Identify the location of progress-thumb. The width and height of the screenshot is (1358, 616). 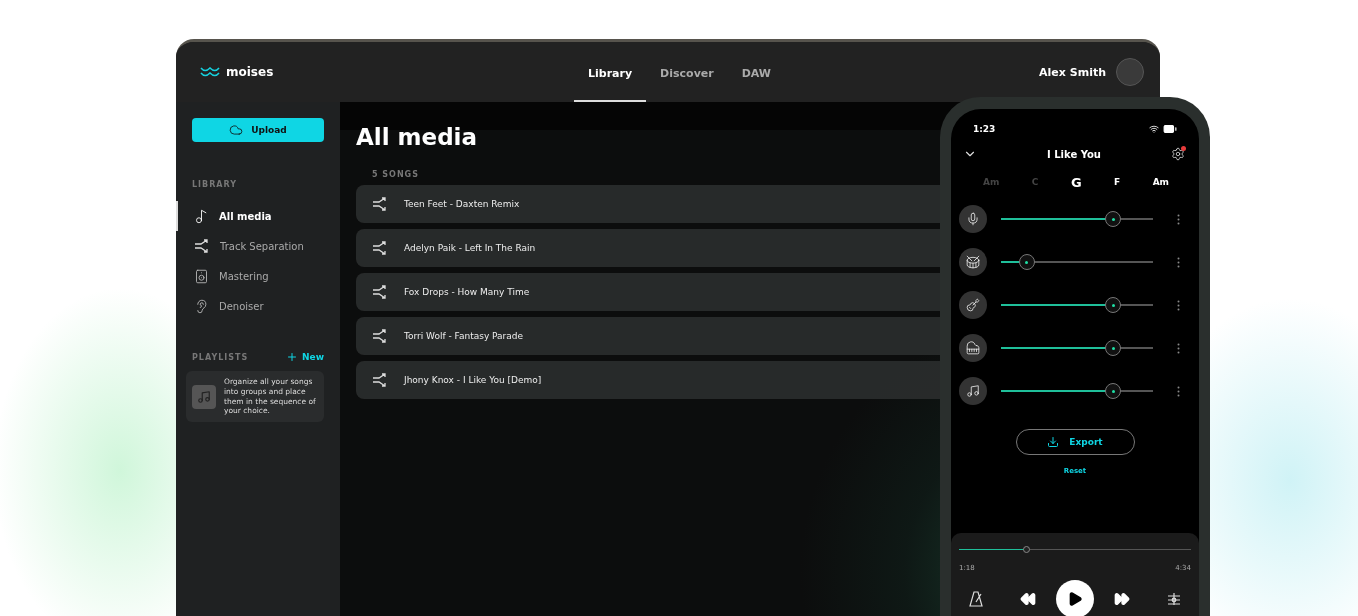
(1027, 549).